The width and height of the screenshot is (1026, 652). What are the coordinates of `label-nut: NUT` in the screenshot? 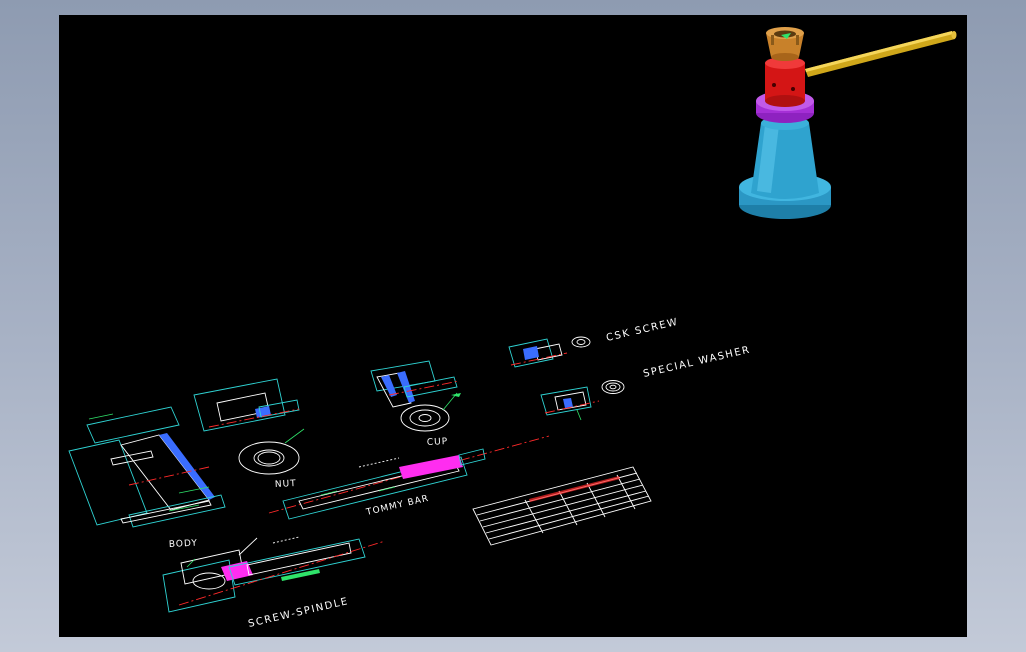 It's located at (286, 484).